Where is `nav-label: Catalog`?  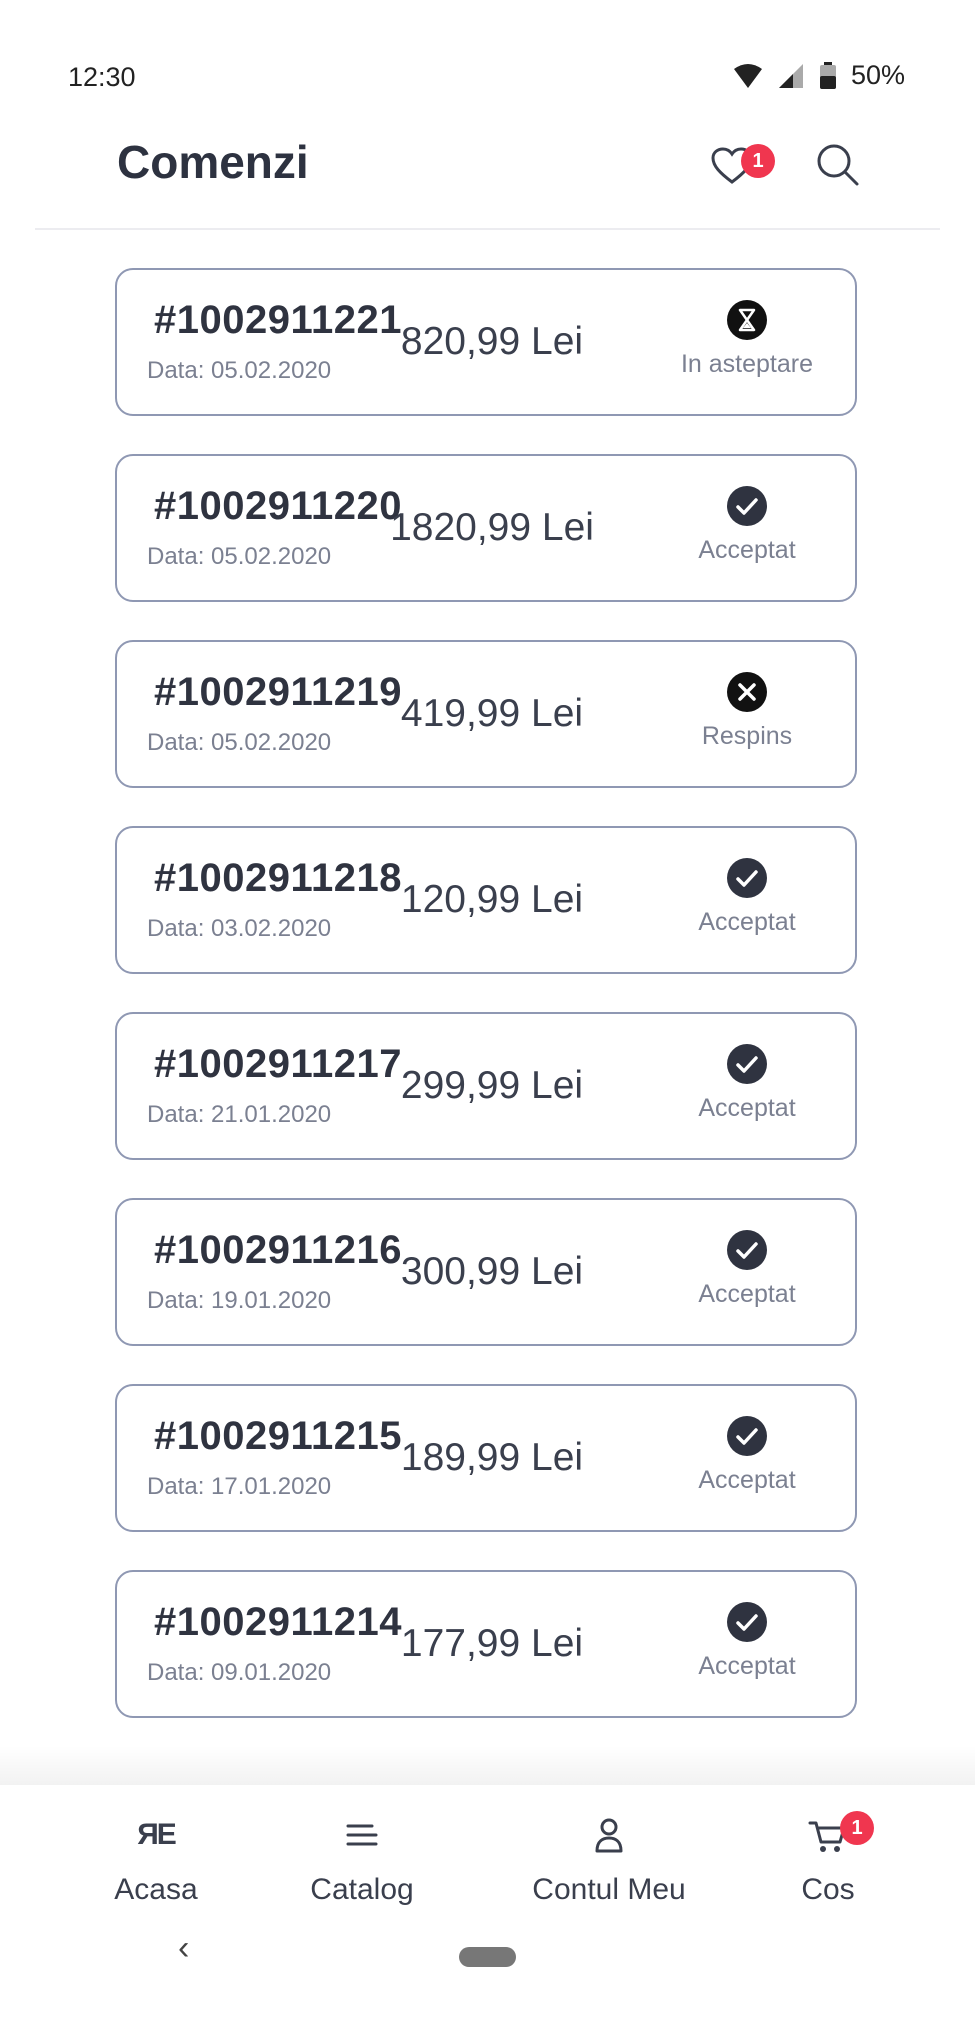
nav-label: Catalog is located at coordinates (362, 1889).